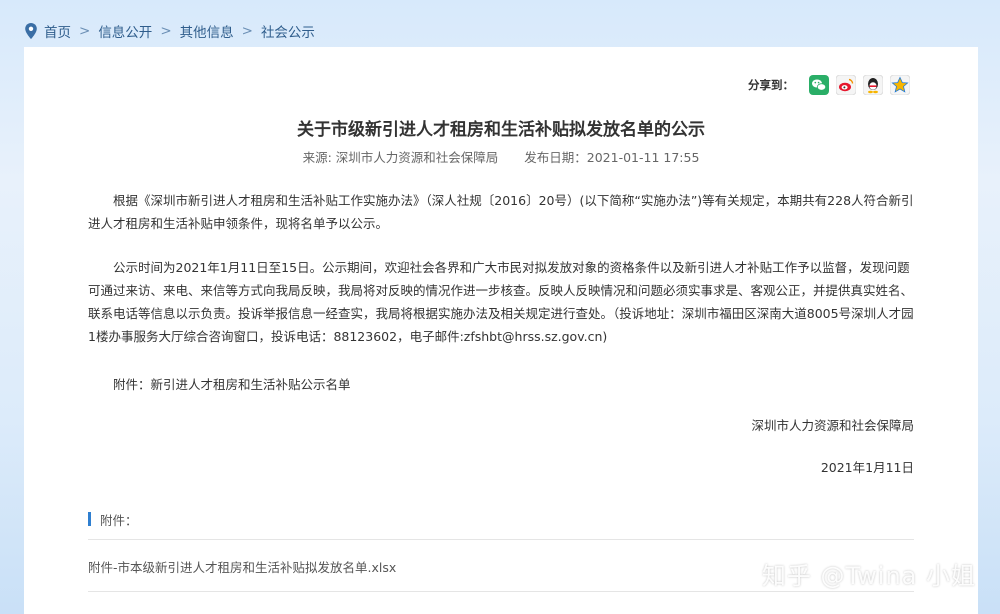  Describe the element at coordinates (119, 520) in the screenshot. I see `attachments-heading-label: 附件：` at that location.